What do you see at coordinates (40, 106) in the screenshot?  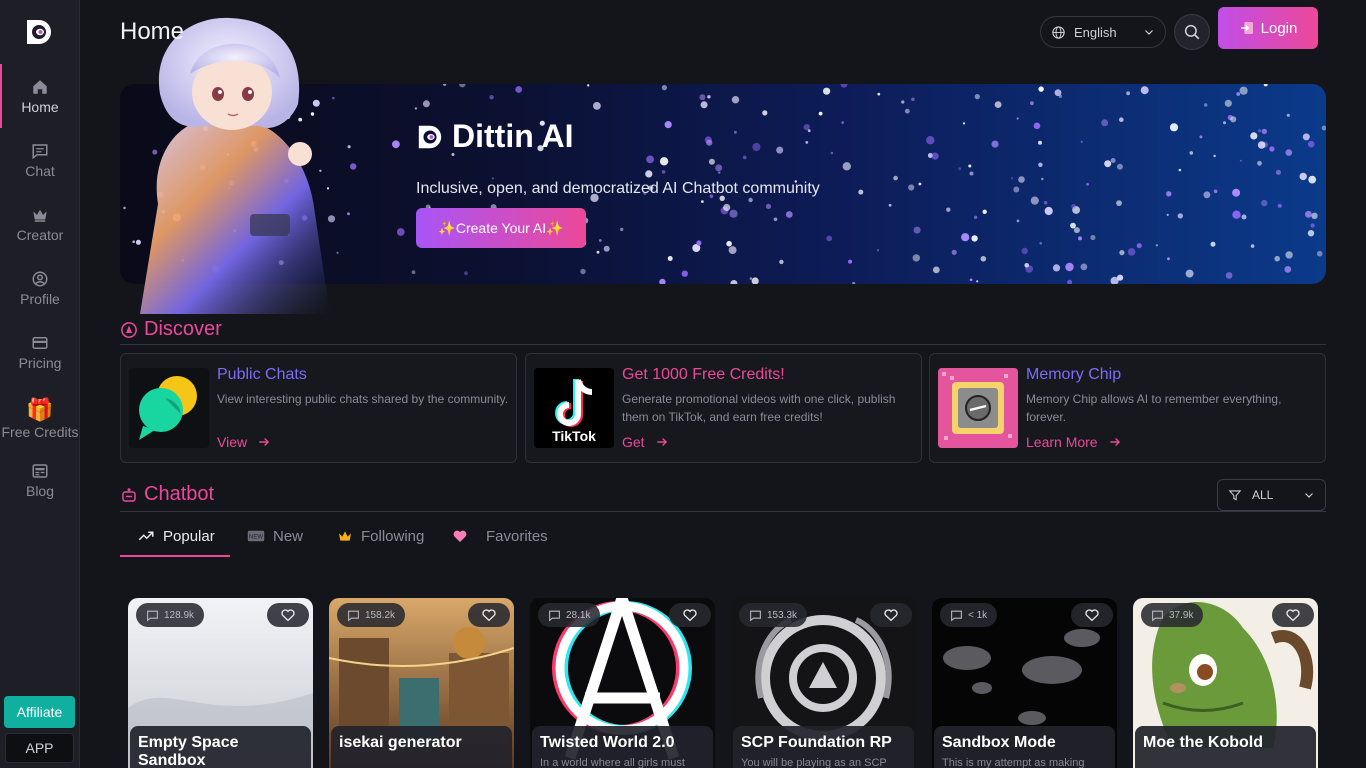 I see `sidebar-item-label: Home` at bounding box center [40, 106].